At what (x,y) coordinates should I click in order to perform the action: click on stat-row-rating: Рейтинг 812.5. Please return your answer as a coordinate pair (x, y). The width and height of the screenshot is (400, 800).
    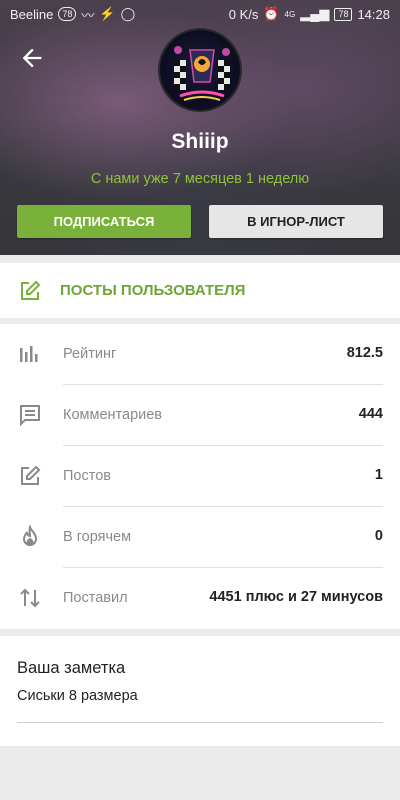
    Looking at the image, I should click on (200, 354).